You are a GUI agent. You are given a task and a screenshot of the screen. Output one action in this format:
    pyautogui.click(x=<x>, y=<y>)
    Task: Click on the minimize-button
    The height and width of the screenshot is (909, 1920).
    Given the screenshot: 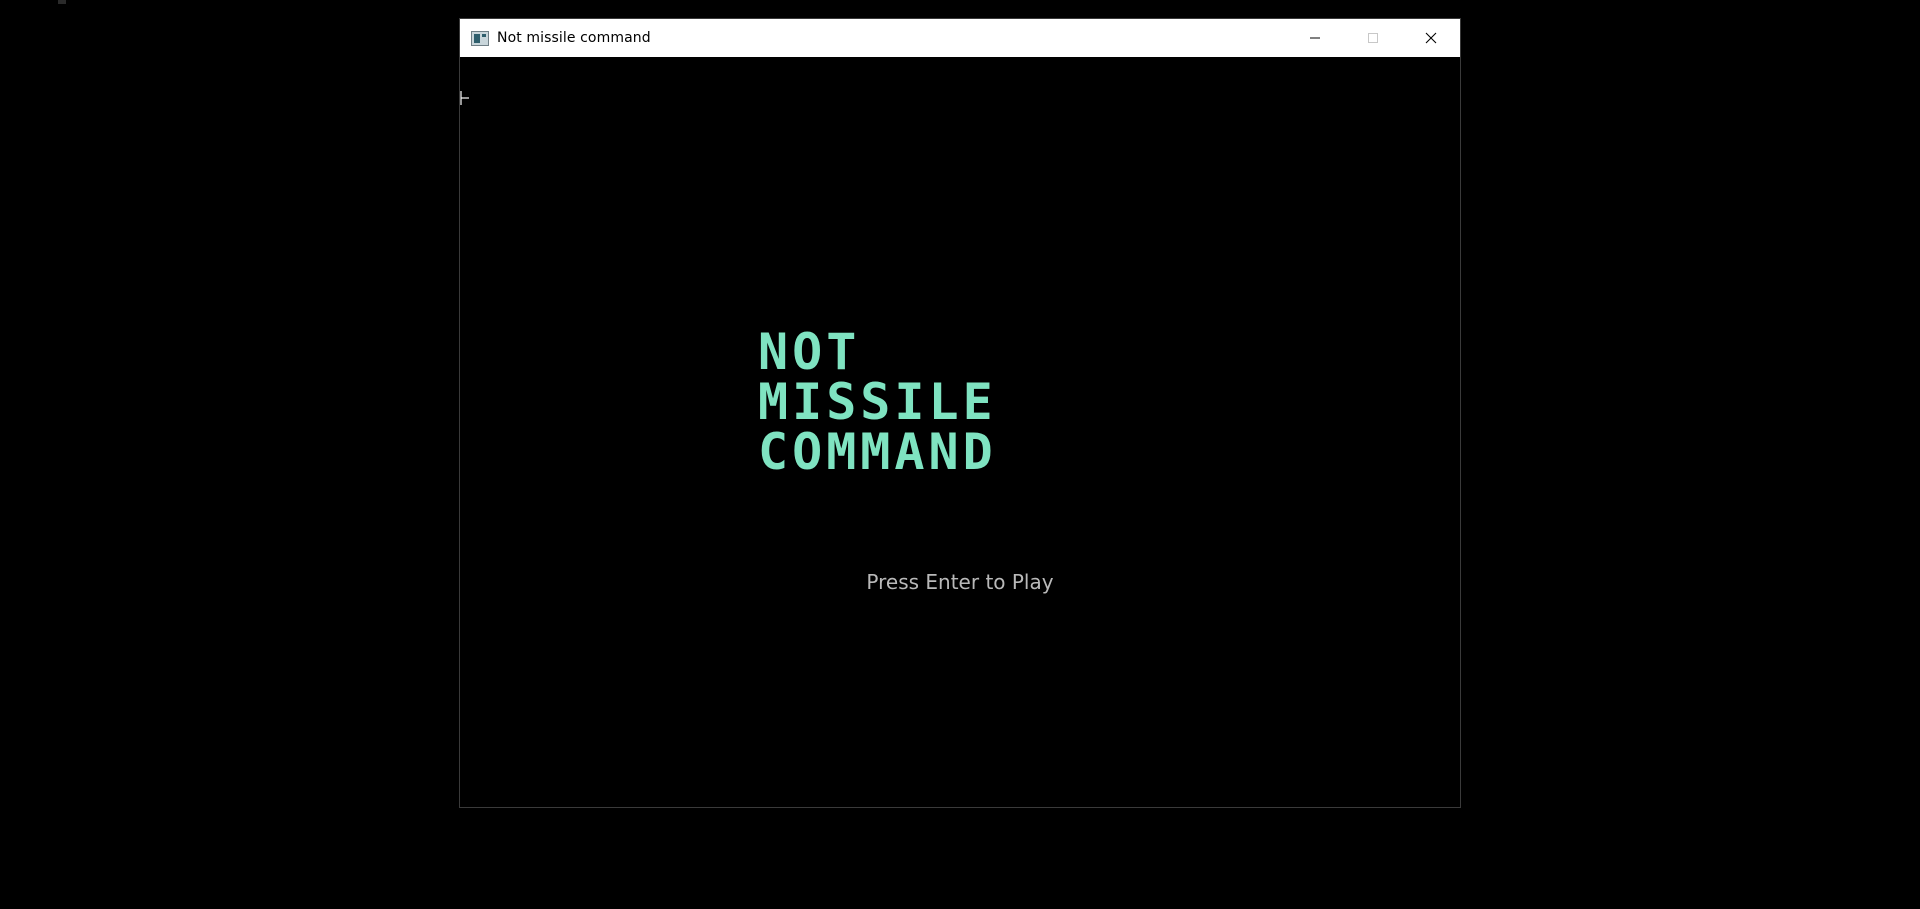 What is the action you would take?
    pyautogui.click(x=1315, y=38)
    